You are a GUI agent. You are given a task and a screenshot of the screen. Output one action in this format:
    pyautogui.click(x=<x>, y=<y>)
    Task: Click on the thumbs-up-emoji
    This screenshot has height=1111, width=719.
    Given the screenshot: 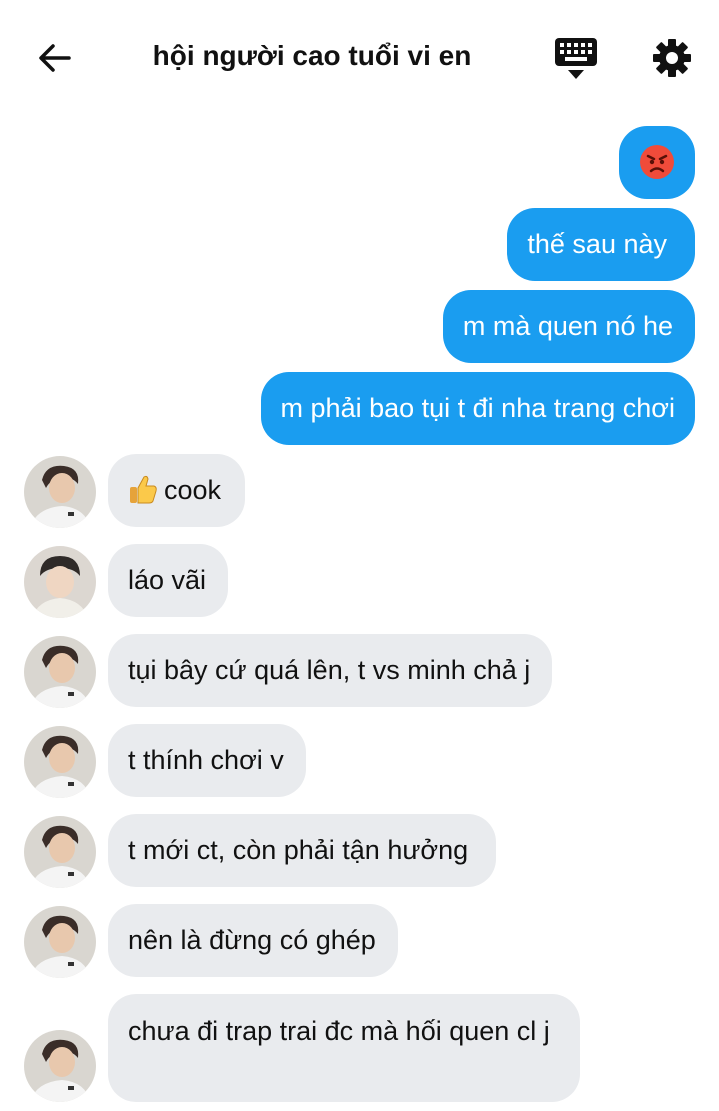 What is the action you would take?
    pyautogui.click(x=143, y=489)
    